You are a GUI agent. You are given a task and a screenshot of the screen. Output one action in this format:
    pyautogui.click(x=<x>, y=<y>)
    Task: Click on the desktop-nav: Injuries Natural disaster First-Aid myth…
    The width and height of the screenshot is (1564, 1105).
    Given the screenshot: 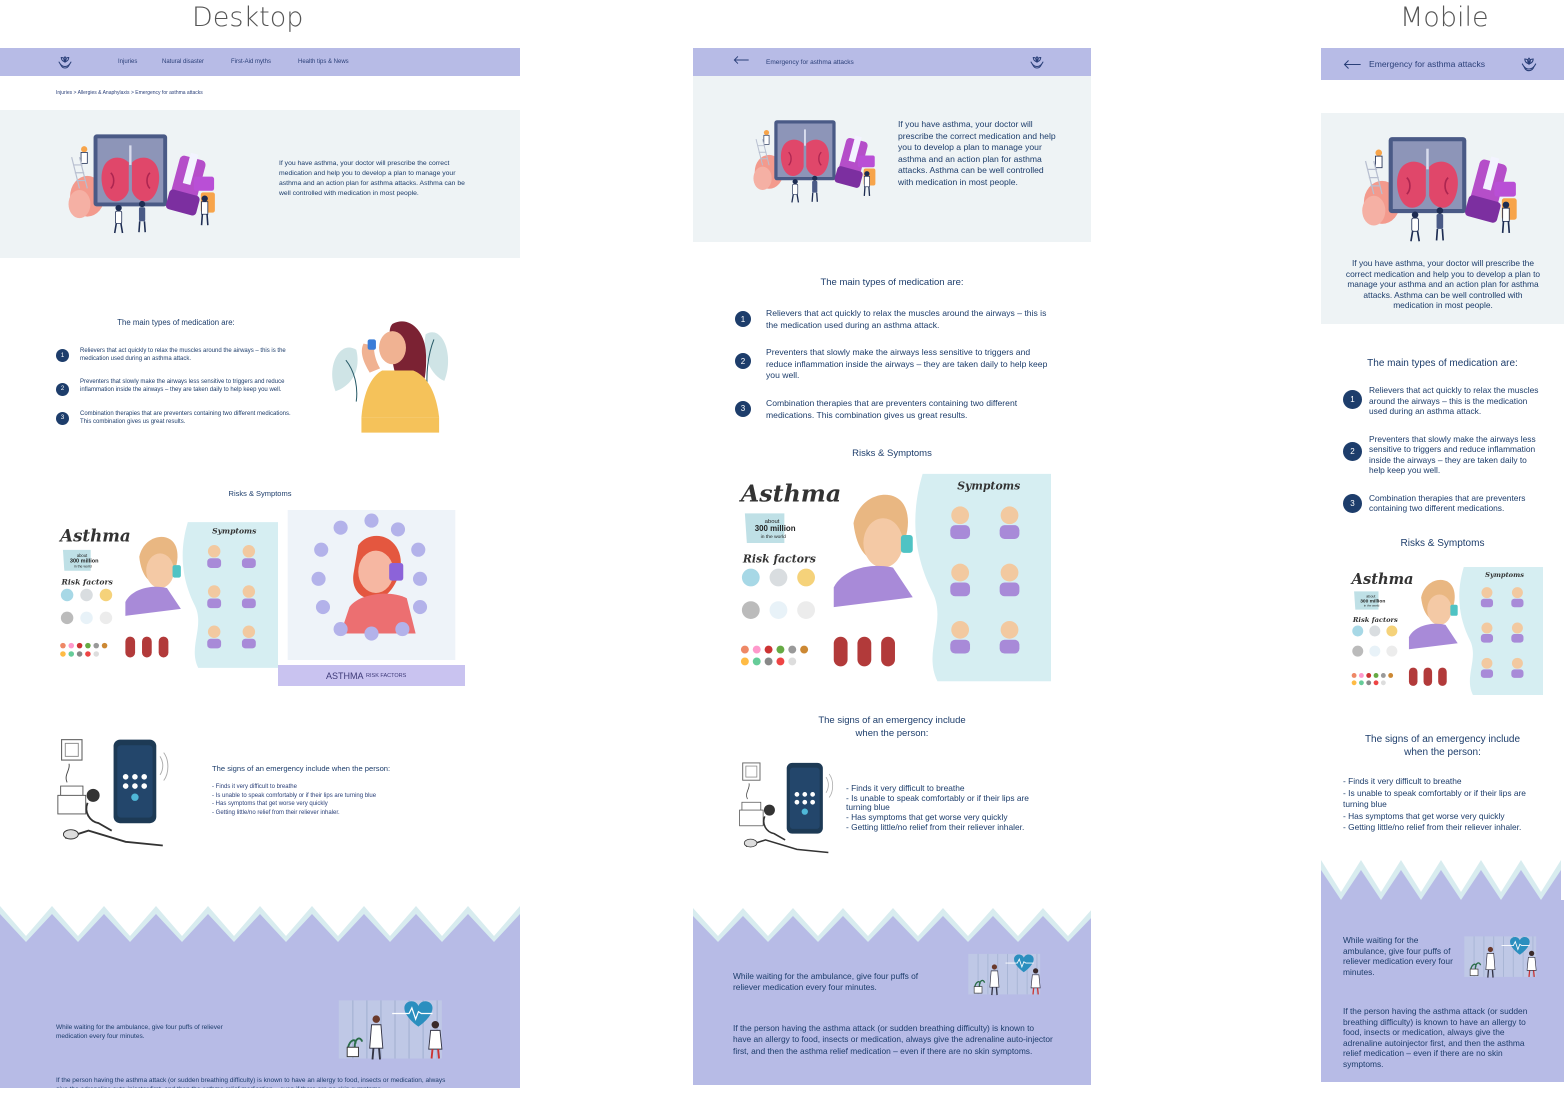 What is the action you would take?
    pyautogui.click(x=260, y=62)
    